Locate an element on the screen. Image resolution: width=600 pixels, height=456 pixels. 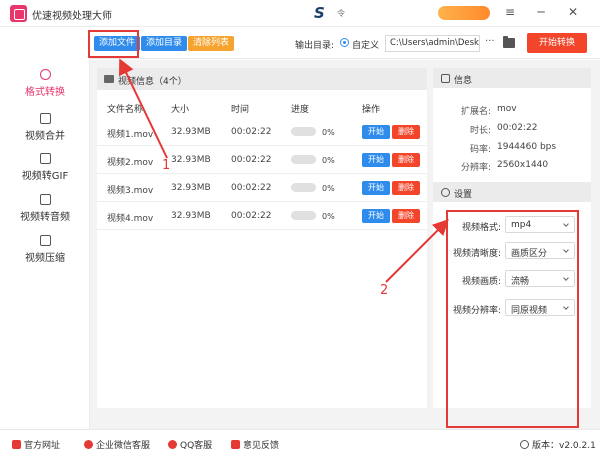
table-row: 视频1.mov 32.93MB 00:02:22 0% 开始 删除 is located at coordinates (262, 132).